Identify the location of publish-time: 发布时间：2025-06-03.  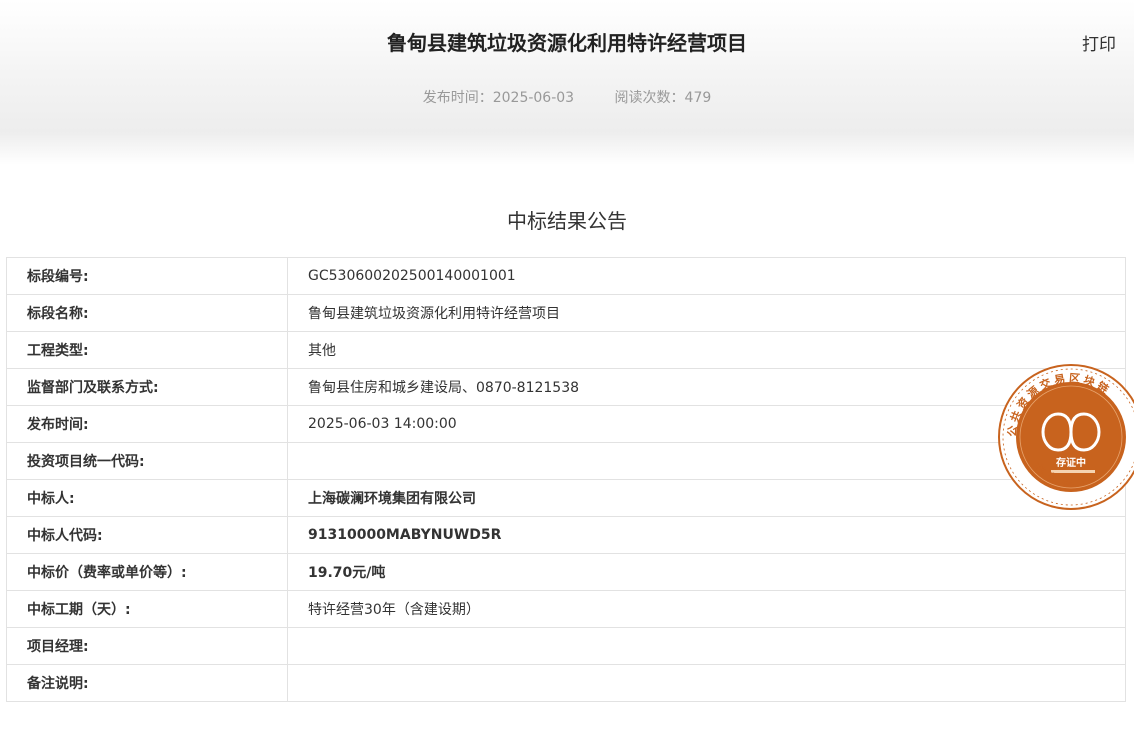
(498, 98).